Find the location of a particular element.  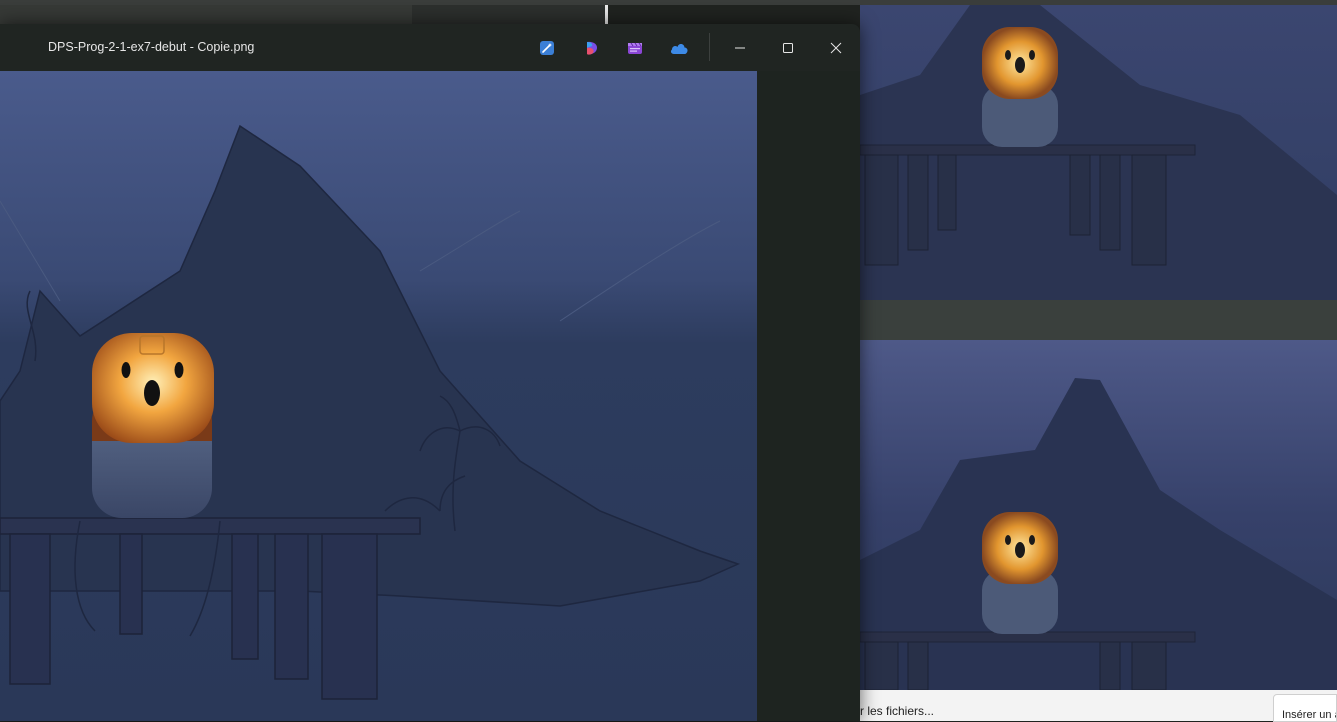

background-separator is located at coordinates (1098, 320).